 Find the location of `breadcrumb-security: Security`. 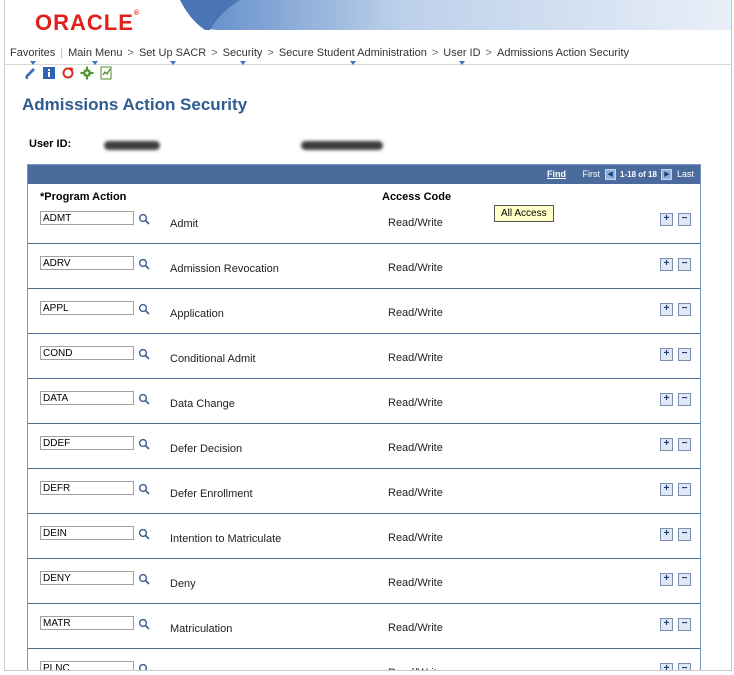

breadcrumb-security: Security is located at coordinates (243, 53).